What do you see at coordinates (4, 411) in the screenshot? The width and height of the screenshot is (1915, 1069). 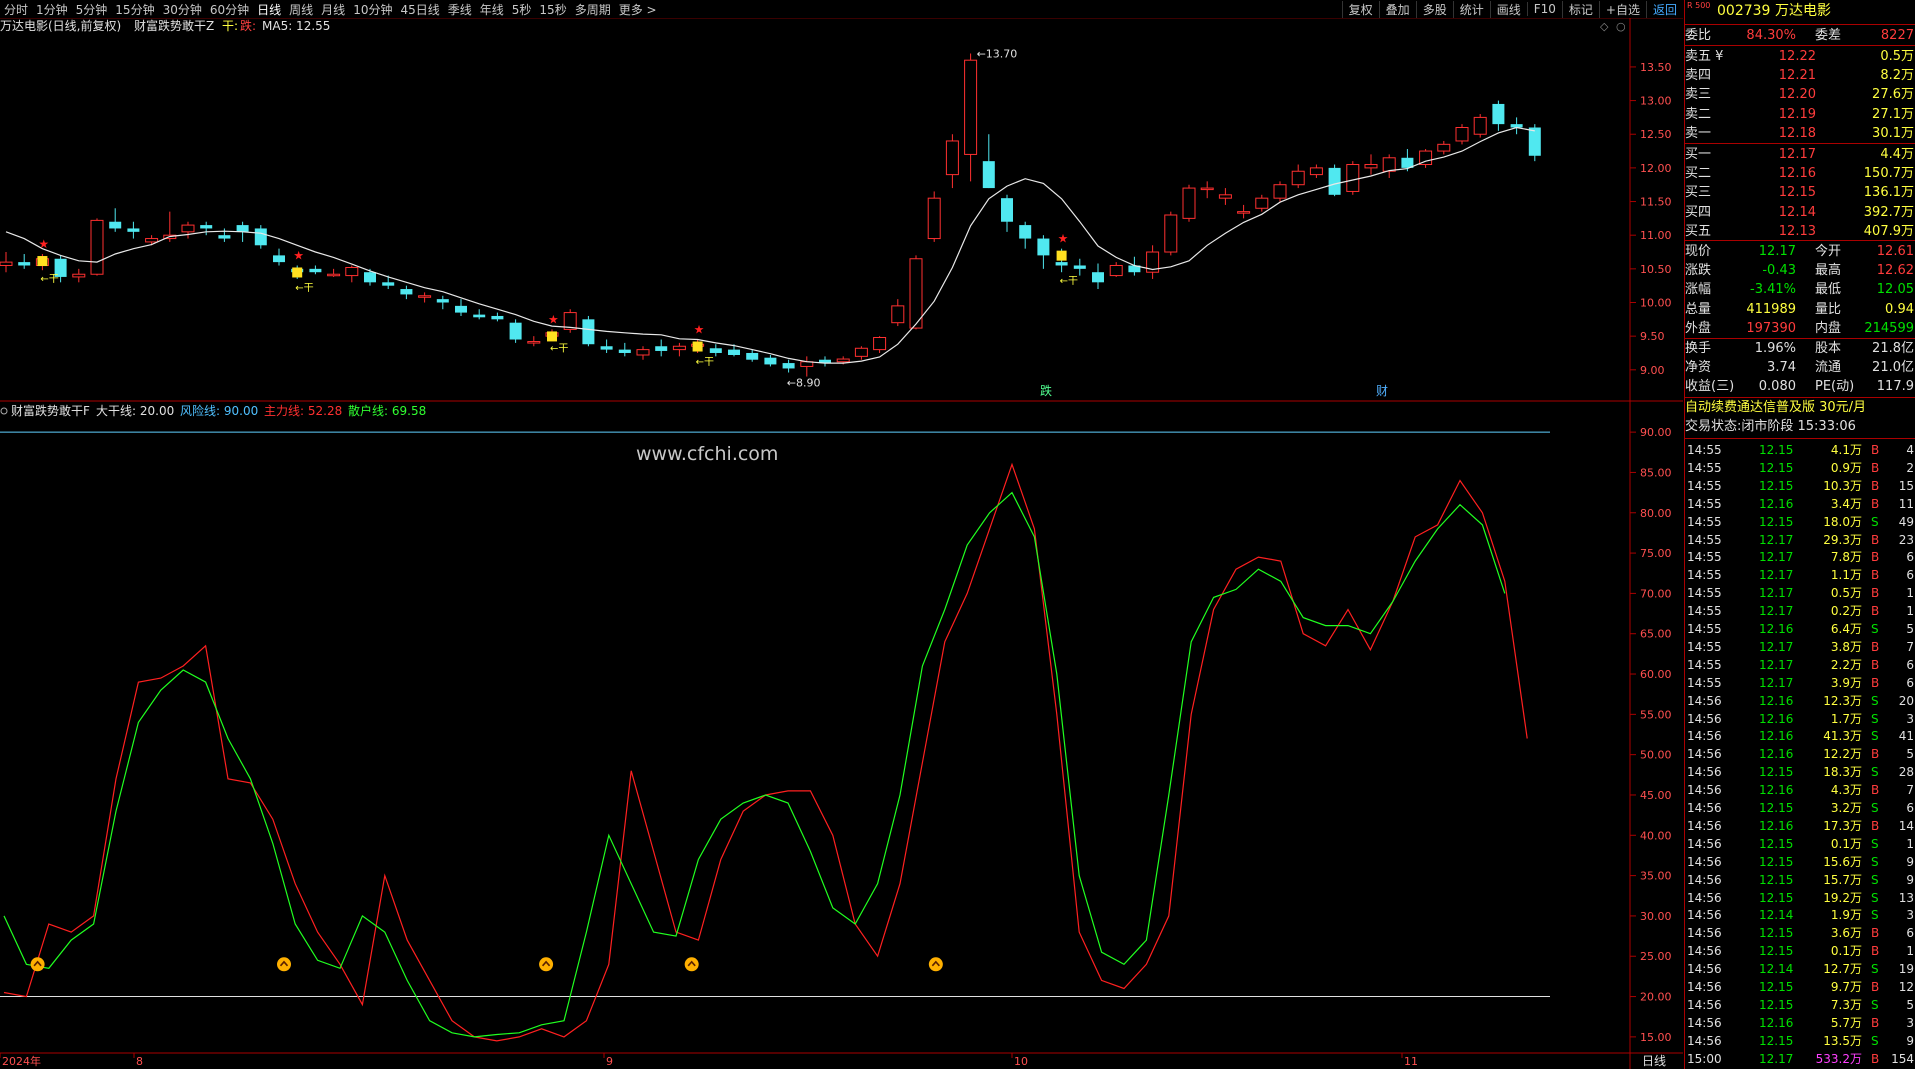 I see `indicator-icon` at bounding box center [4, 411].